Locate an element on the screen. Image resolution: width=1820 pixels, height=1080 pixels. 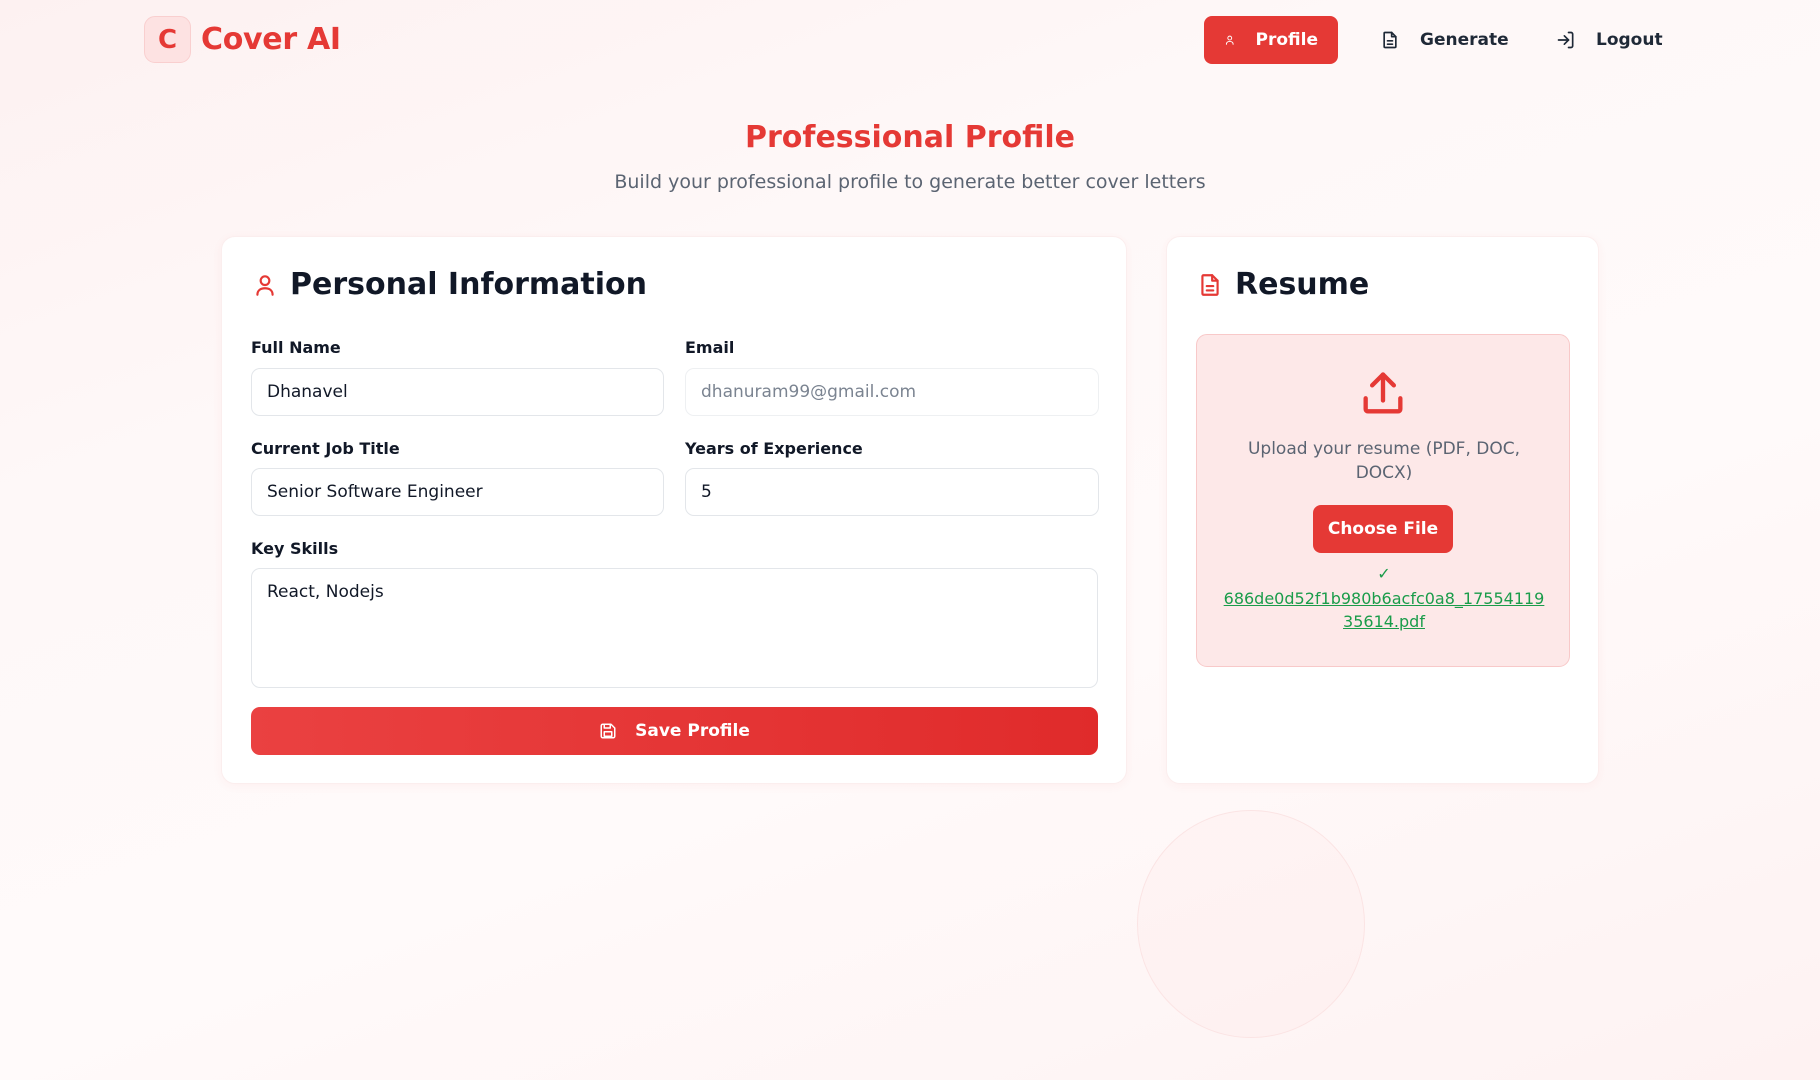
background-decoration-circle is located at coordinates (1251, 924).